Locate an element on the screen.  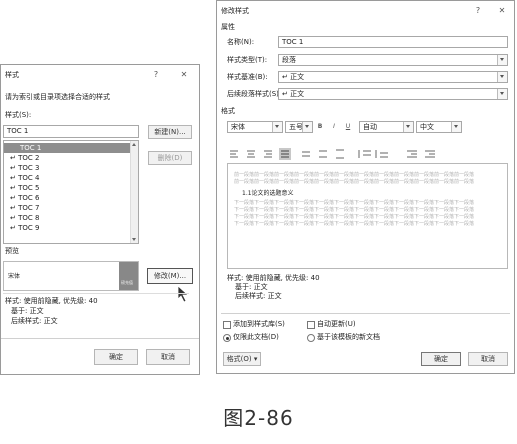
delete-style-button: 删除(D) is located at coordinates (170, 158).